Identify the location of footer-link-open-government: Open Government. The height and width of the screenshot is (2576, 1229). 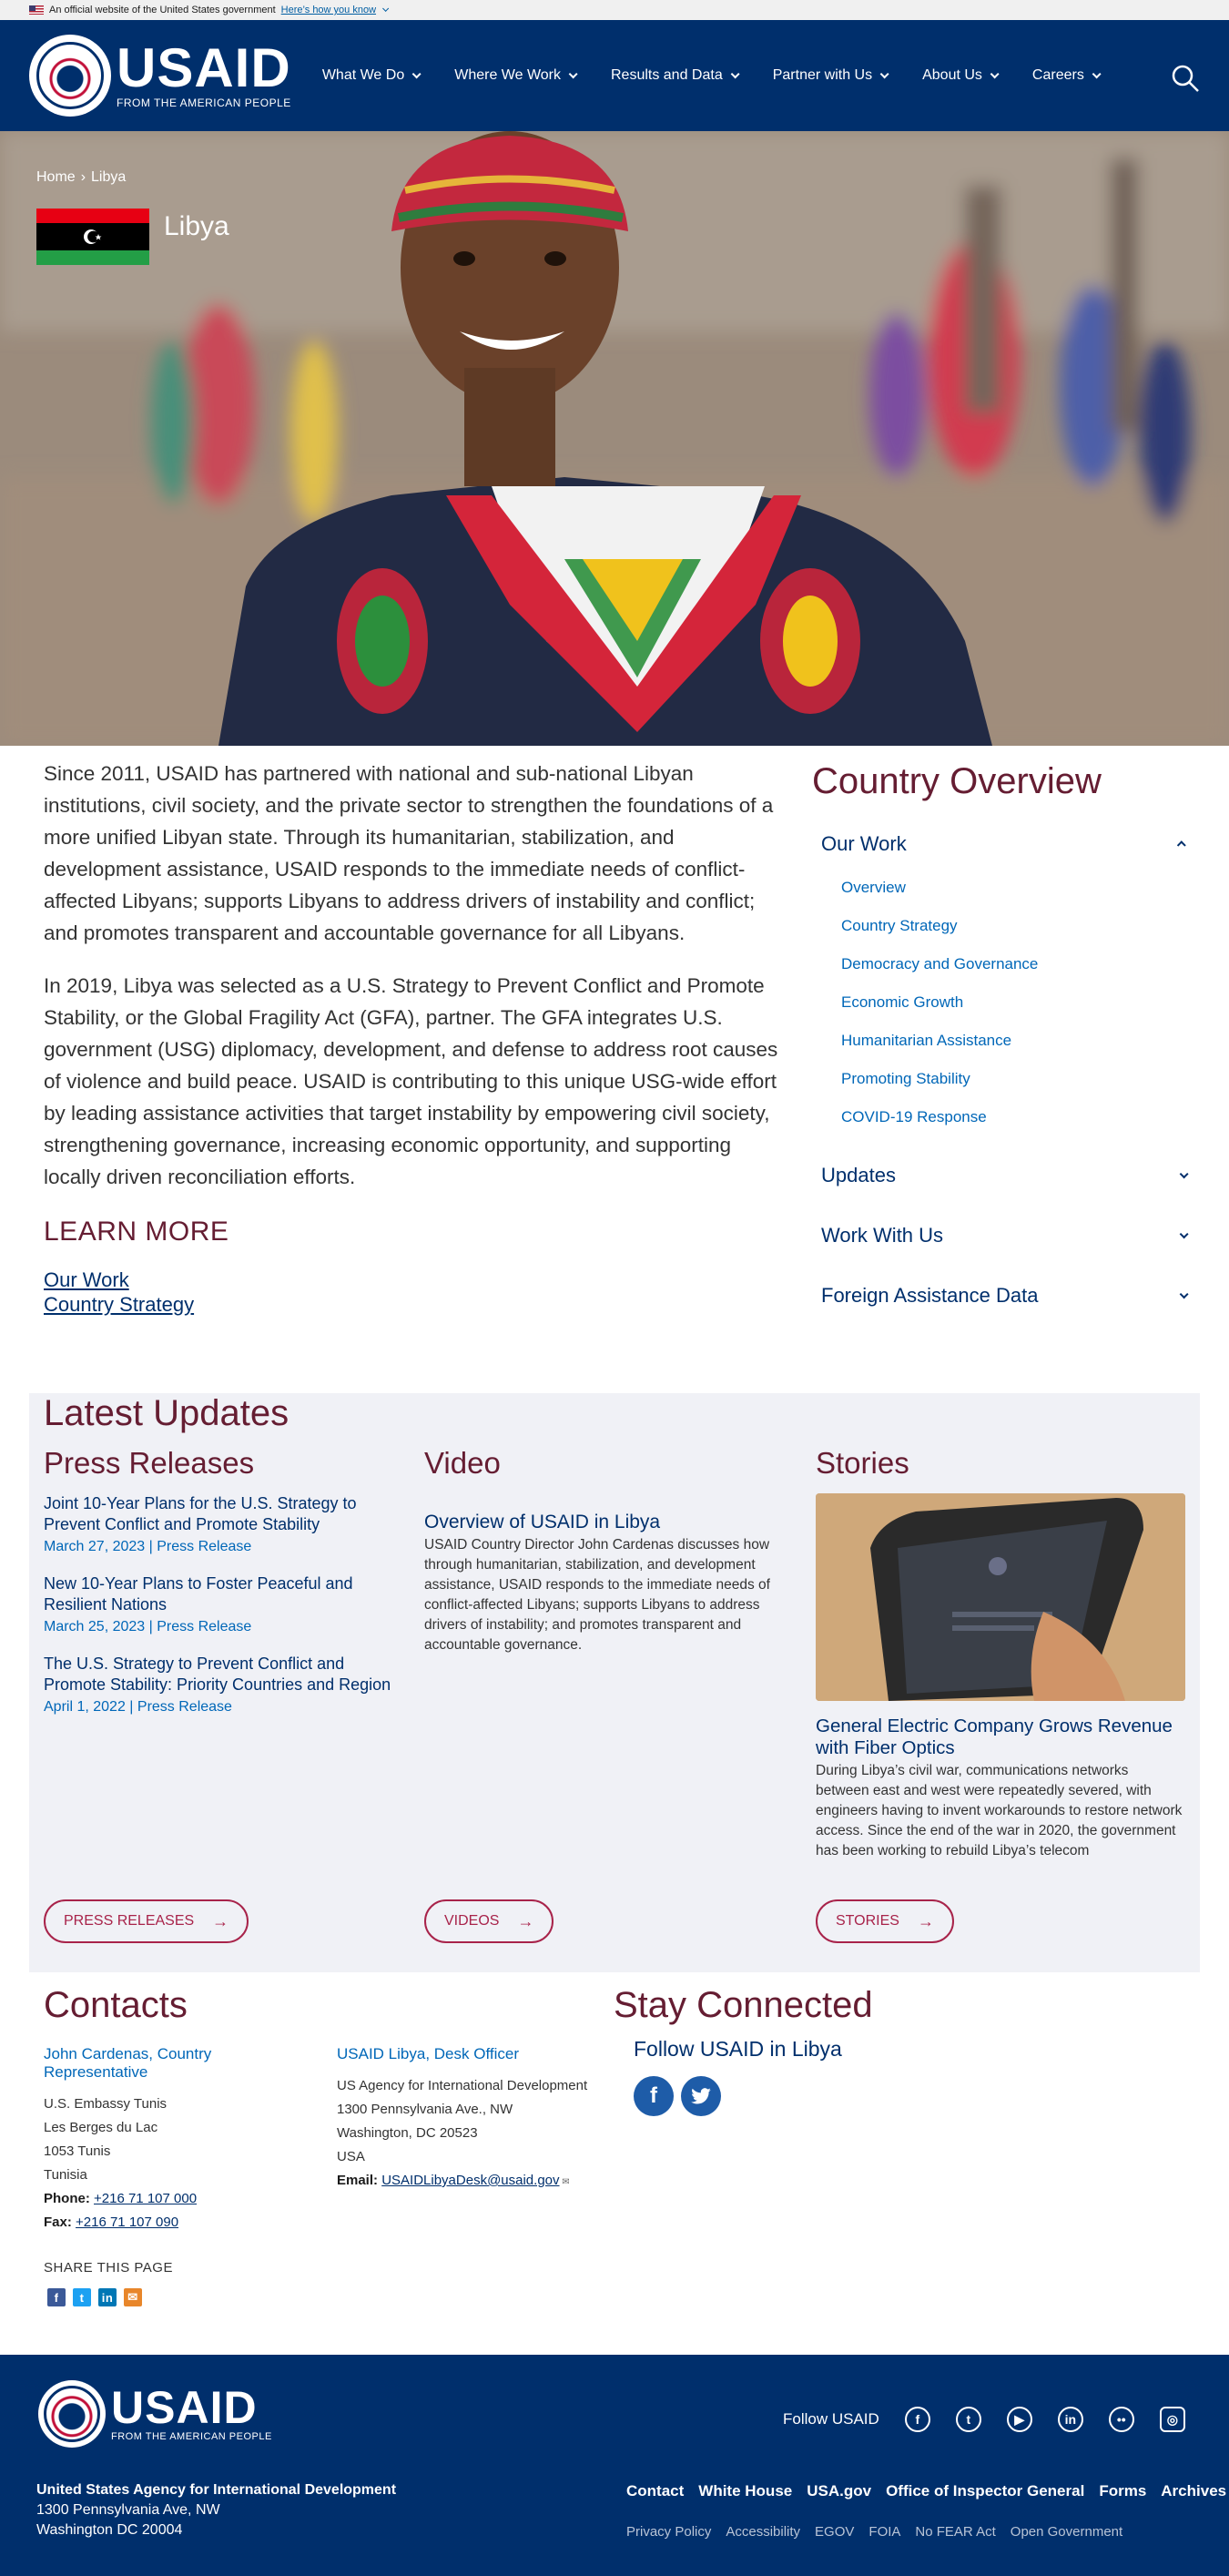
(1066, 2532).